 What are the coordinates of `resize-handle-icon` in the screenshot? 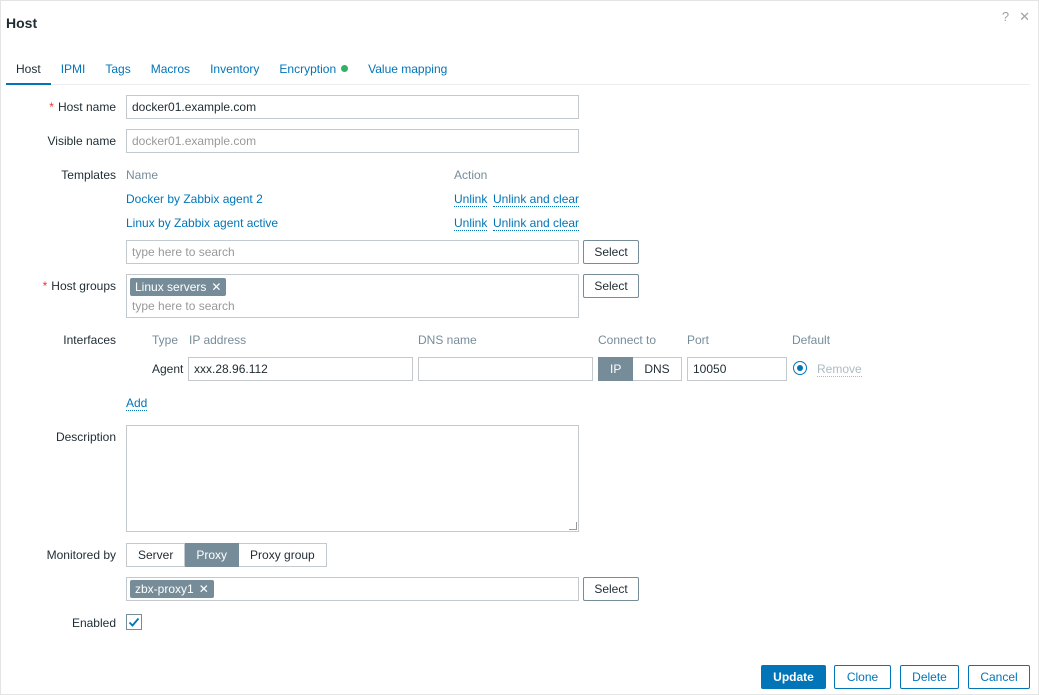 It's located at (573, 526).